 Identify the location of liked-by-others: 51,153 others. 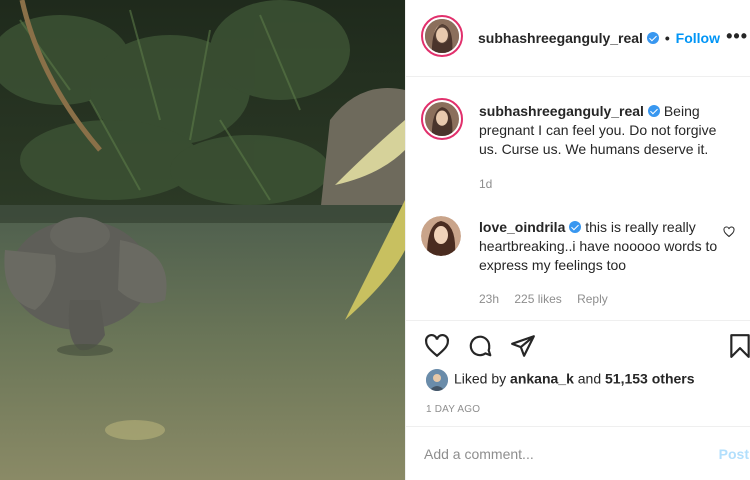
(650, 379).